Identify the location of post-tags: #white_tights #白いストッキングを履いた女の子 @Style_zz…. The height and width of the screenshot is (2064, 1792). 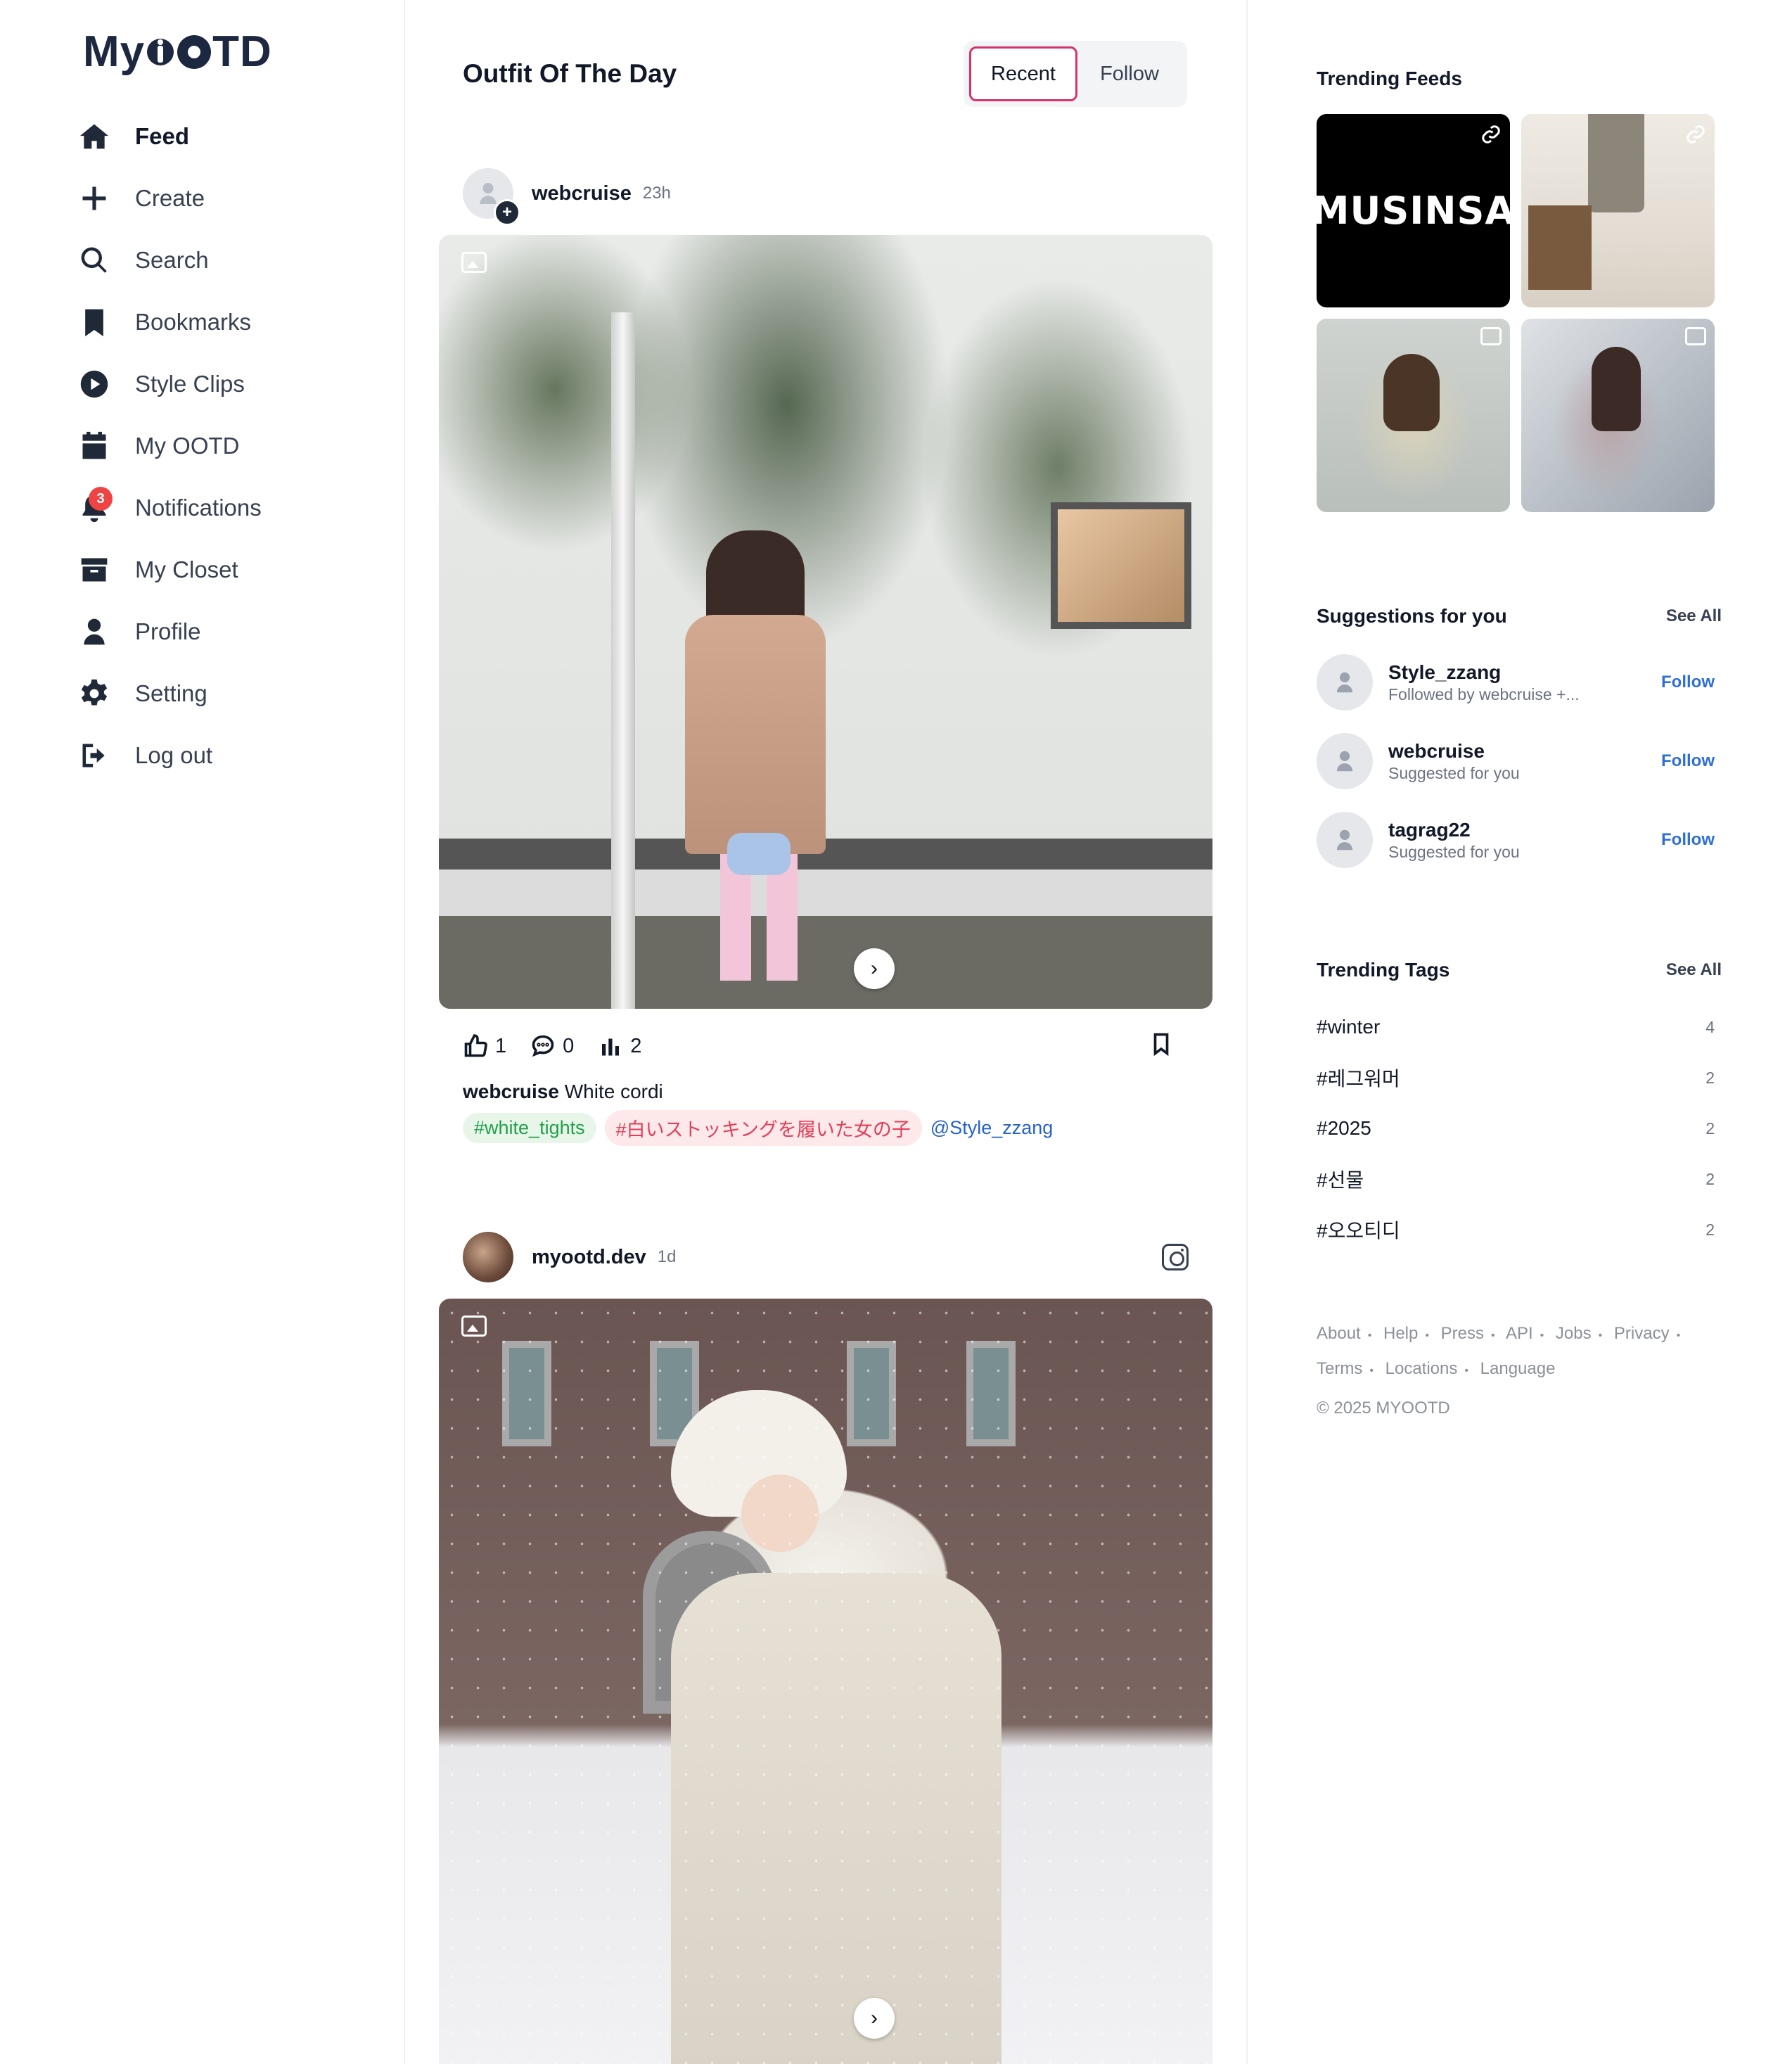
(838, 1128).